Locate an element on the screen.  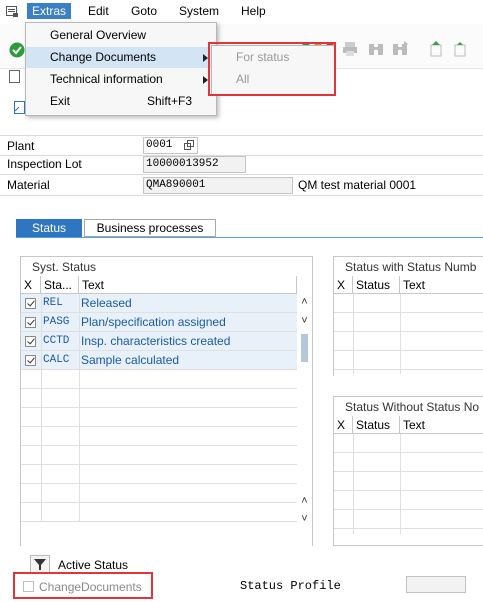
find-icon is located at coordinates (376, 49).